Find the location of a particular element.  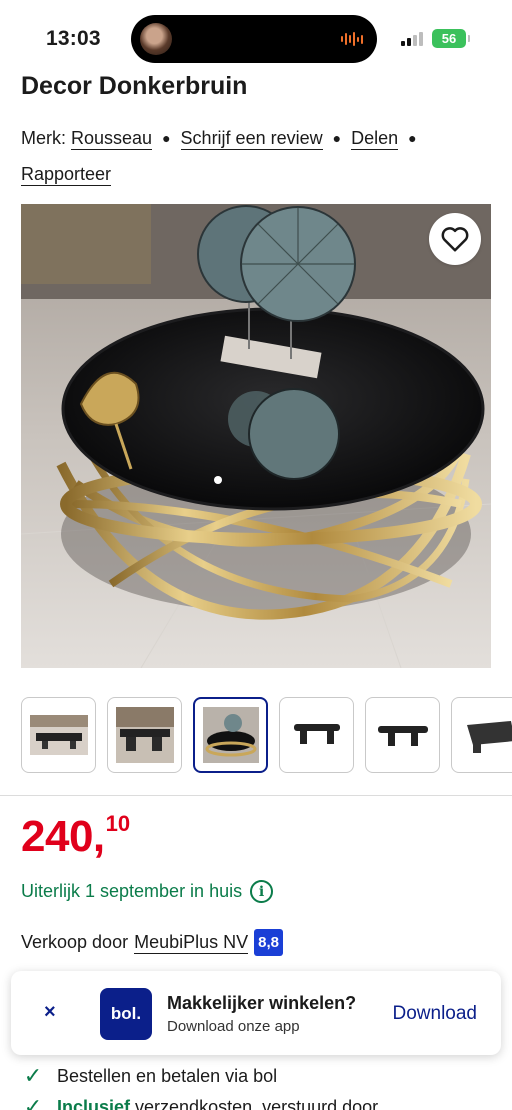

status-bar: 13:03 56 is located at coordinates (256, 37).